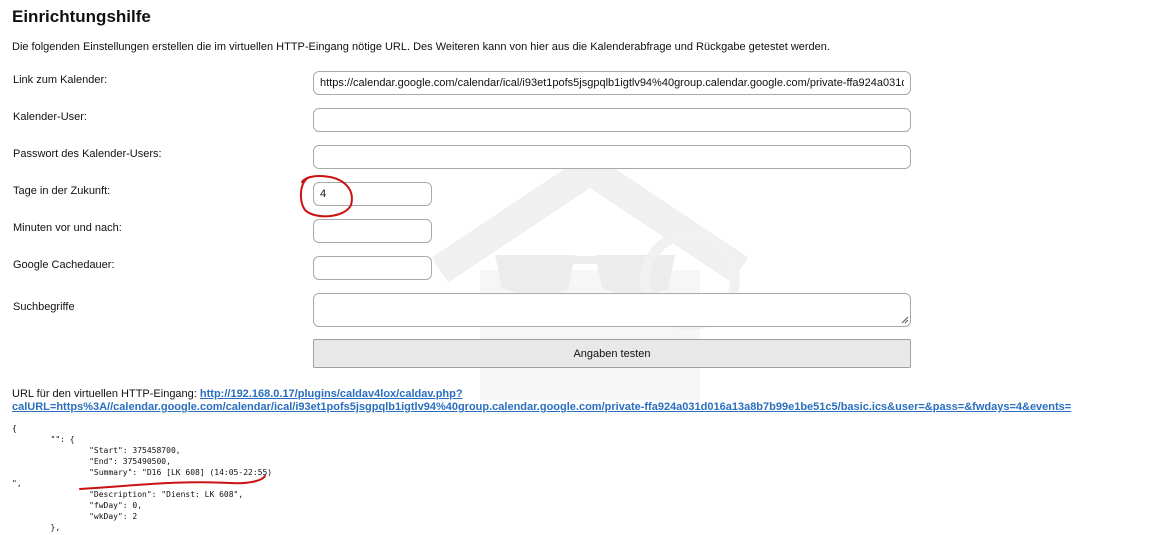 The width and height of the screenshot is (1175, 535). I want to click on calendar-user-input, so click(612, 120).